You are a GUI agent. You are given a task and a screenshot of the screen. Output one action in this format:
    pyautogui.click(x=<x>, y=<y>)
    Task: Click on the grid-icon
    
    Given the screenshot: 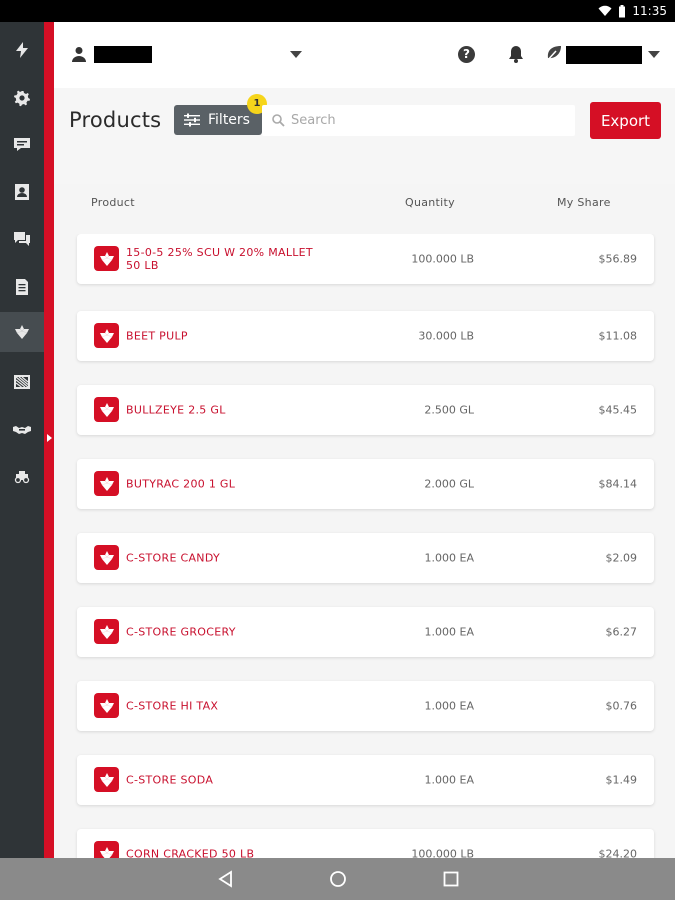 What is the action you would take?
    pyautogui.click(x=22, y=382)
    